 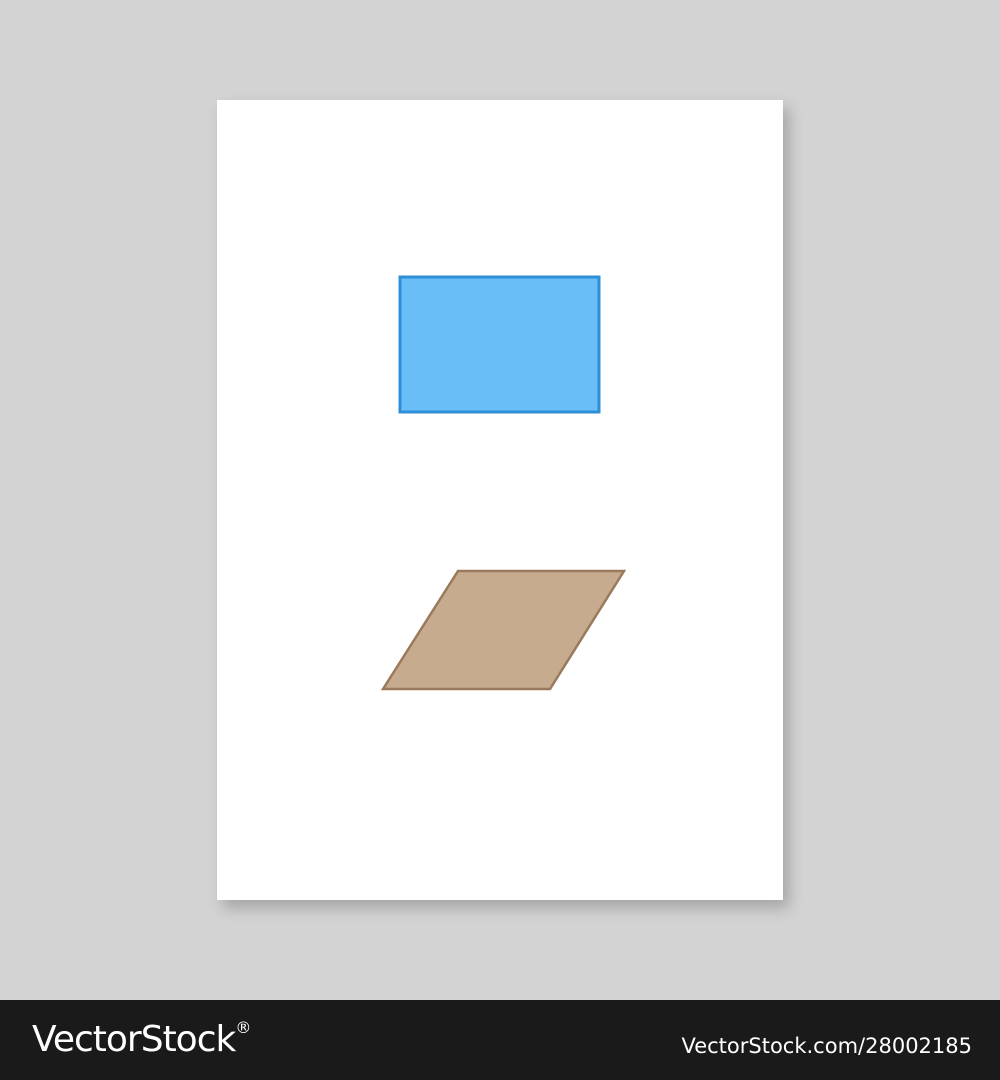 I want to click on stock-image-id: VectorStock.com/28002185, so click(x=826, y=1046).